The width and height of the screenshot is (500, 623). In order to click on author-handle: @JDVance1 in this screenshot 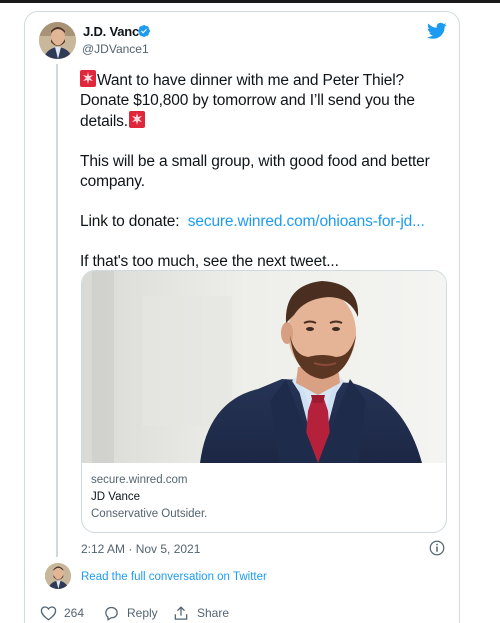, I will do `click(115, 49)`.